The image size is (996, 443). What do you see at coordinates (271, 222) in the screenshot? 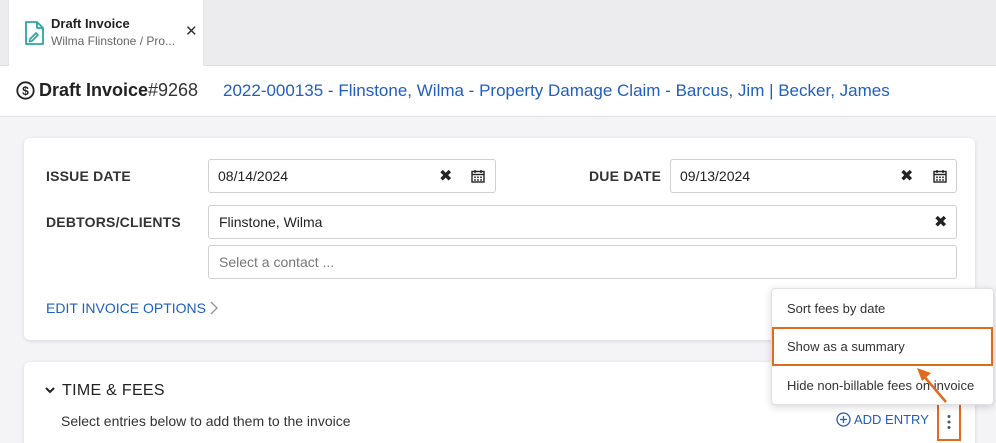
I see `debtor-value: Flinstone, Wilma` at bounding box center [271, 222].